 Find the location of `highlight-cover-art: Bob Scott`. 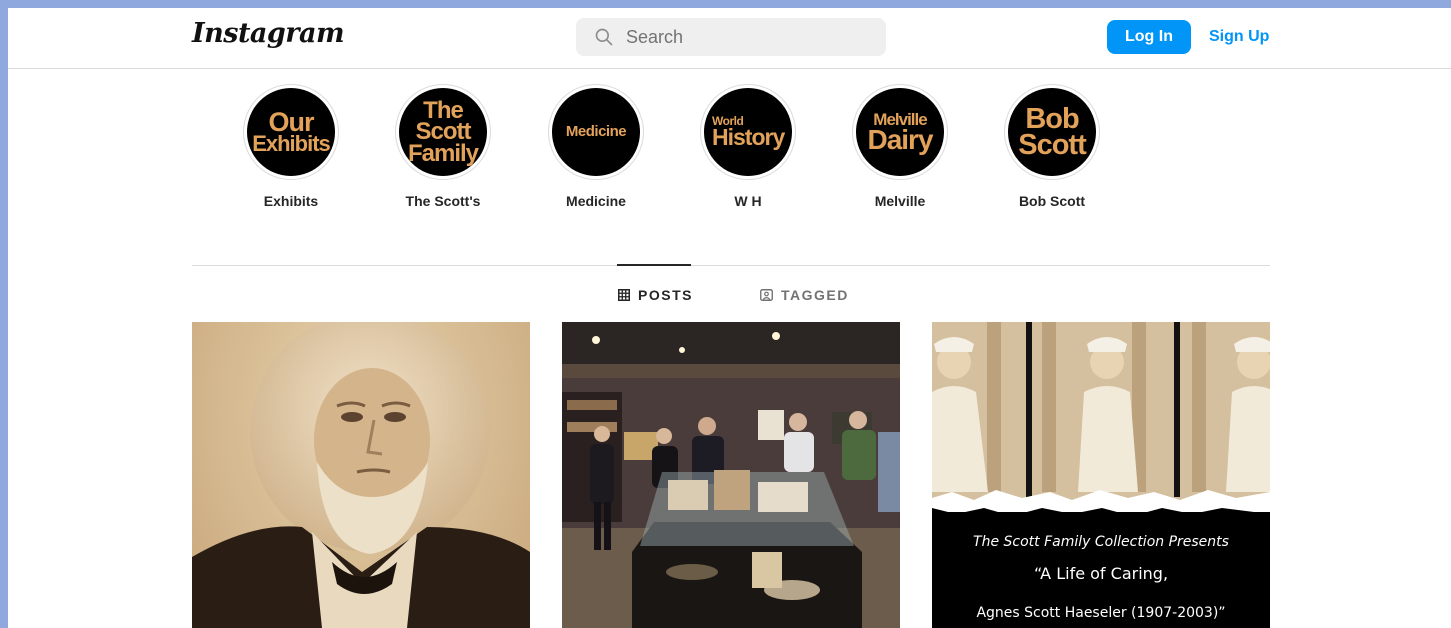

highlight-cover-art: Bob Scott is located at coordinates (1052, 132).